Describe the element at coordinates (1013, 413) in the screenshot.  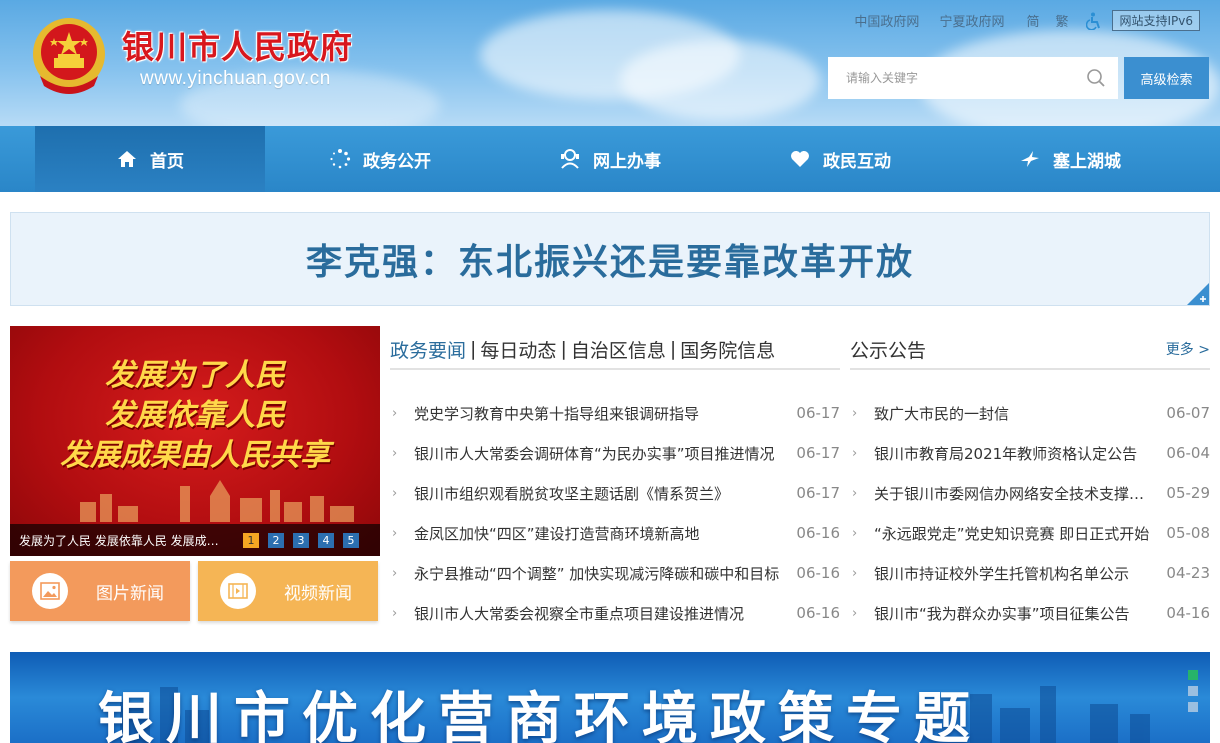
I see `notice-item-title: 致广大市民的一封信` at that location.